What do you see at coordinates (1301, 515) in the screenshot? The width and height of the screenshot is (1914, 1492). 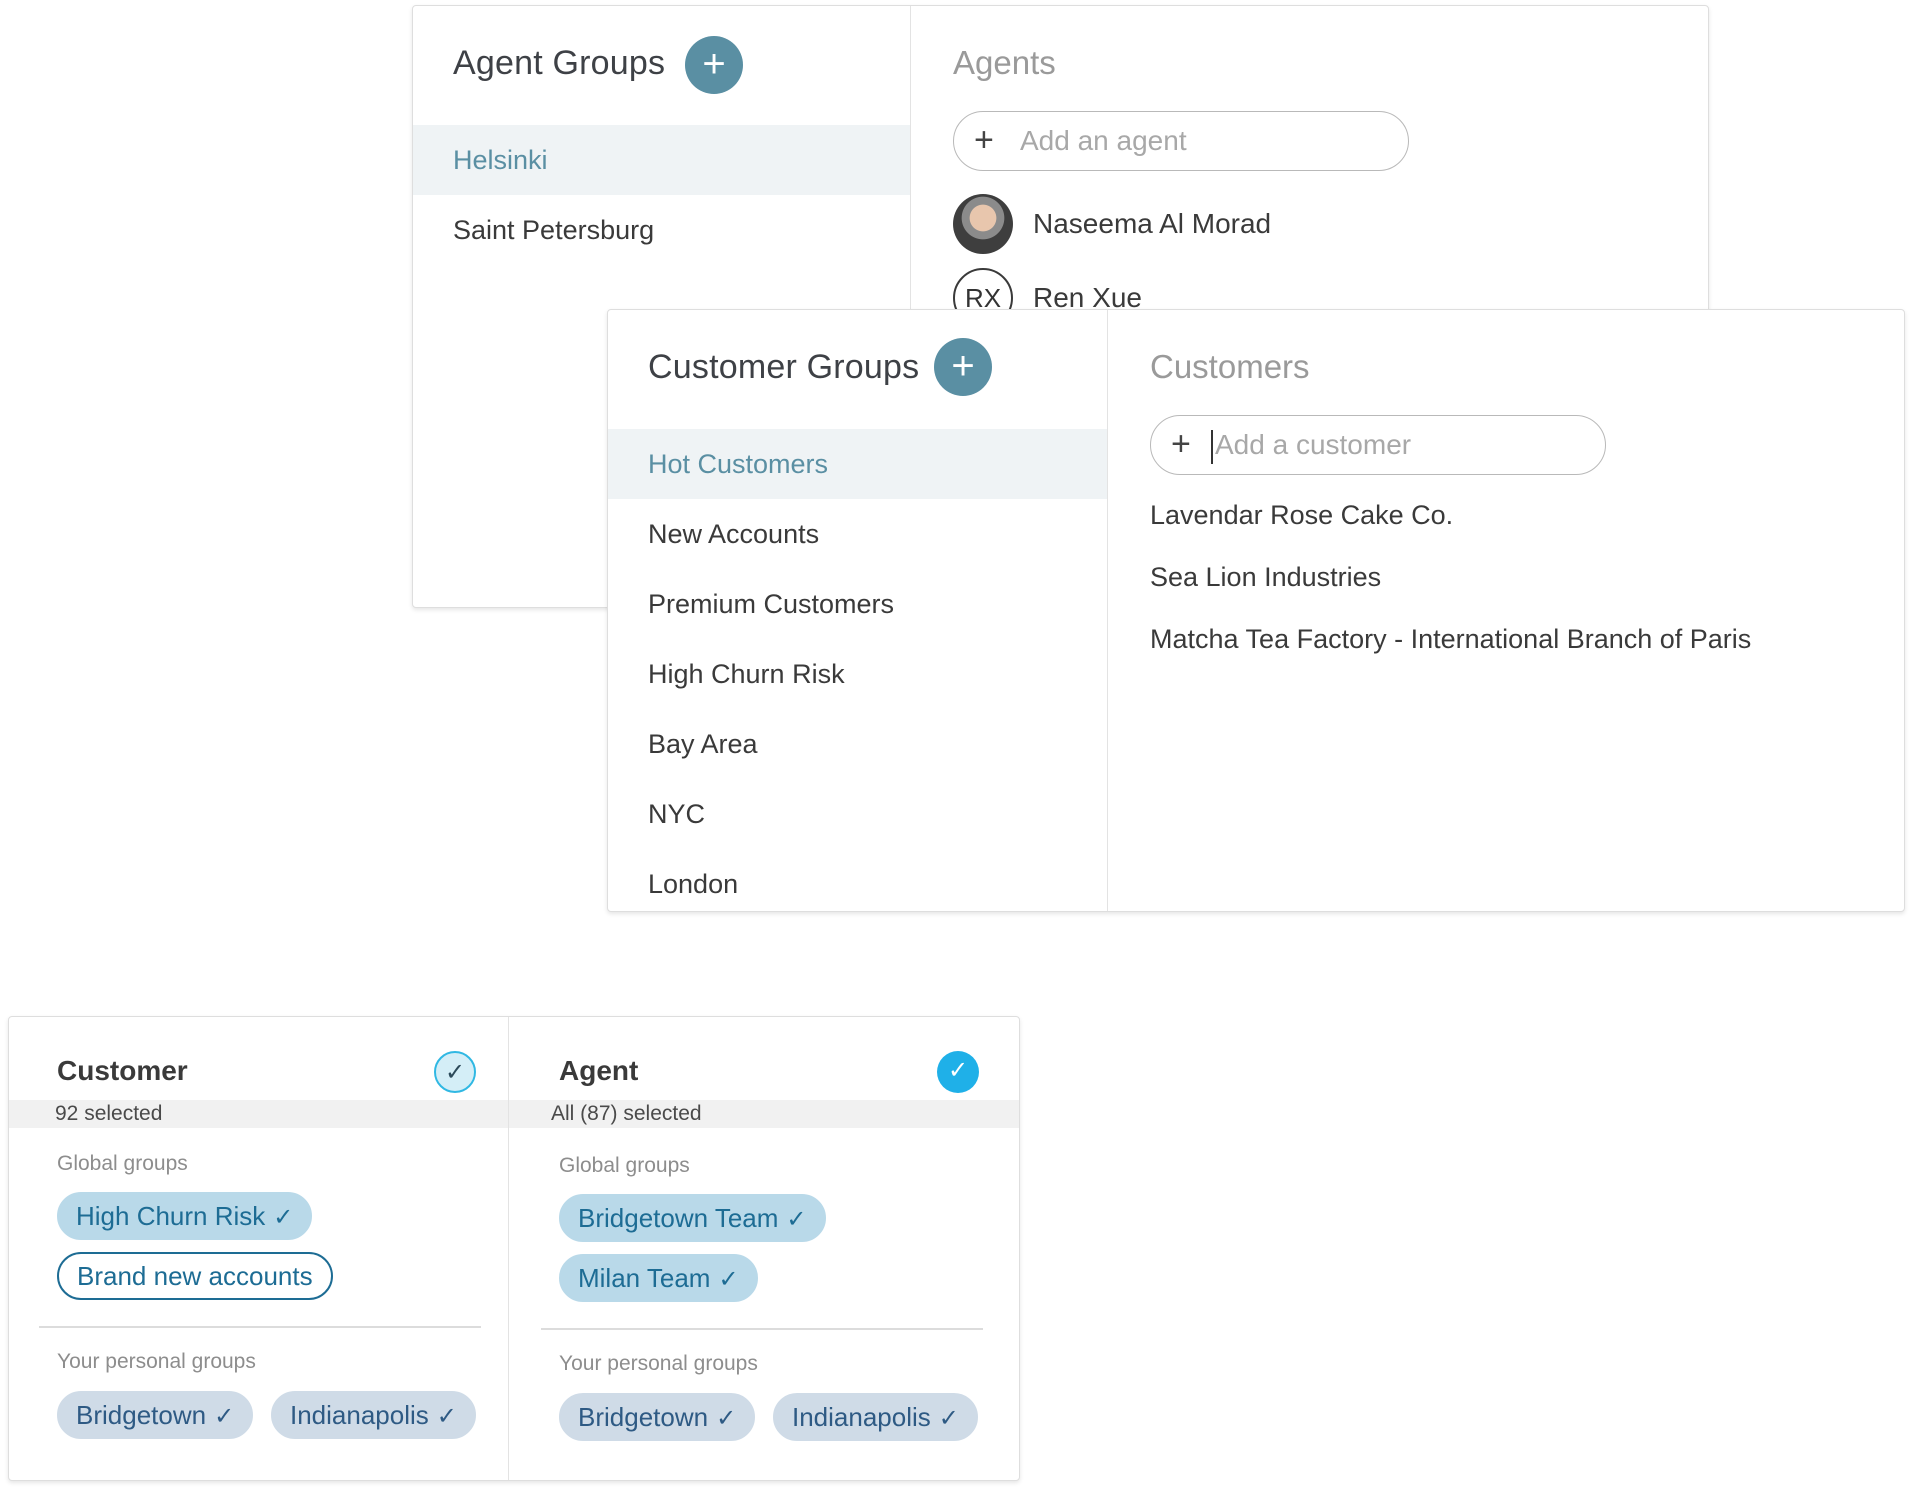 I see `customer-item: Lavendar Rose Cake Co.` at bounding box center [1301, 515].